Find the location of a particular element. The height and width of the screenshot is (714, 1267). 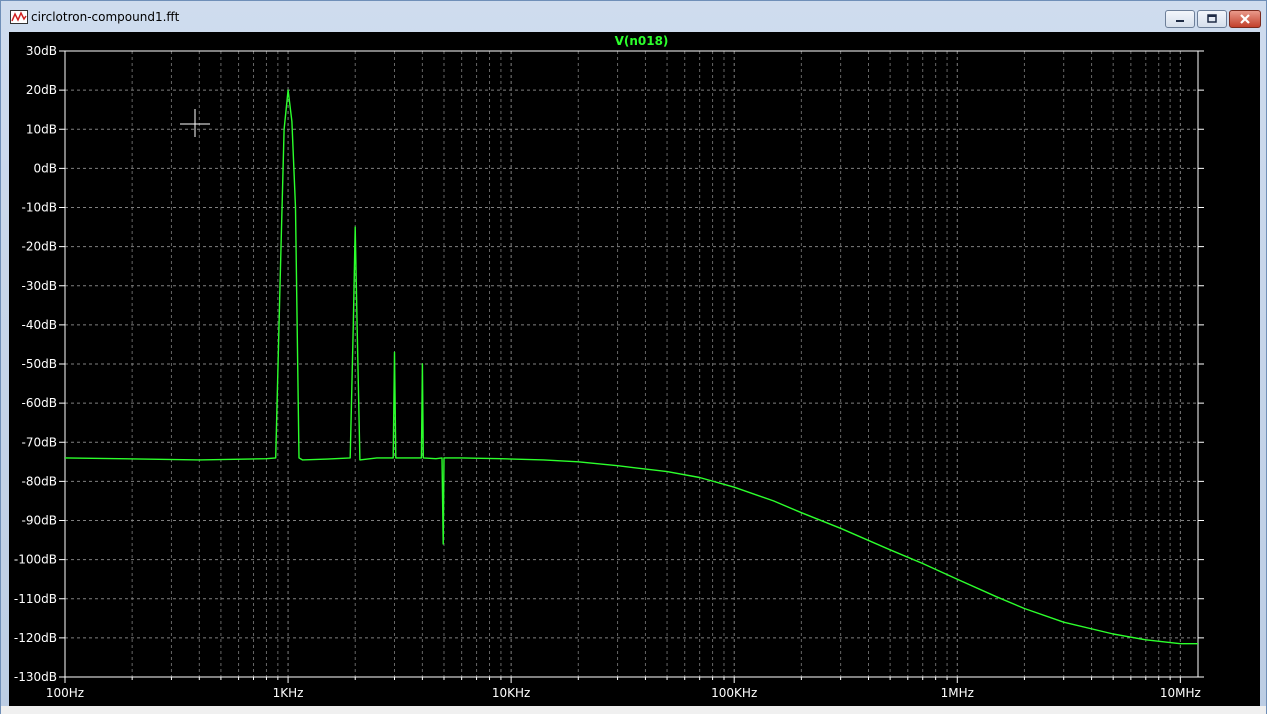

x-tick-label: 1KHz is located at coordinates (288, 693).